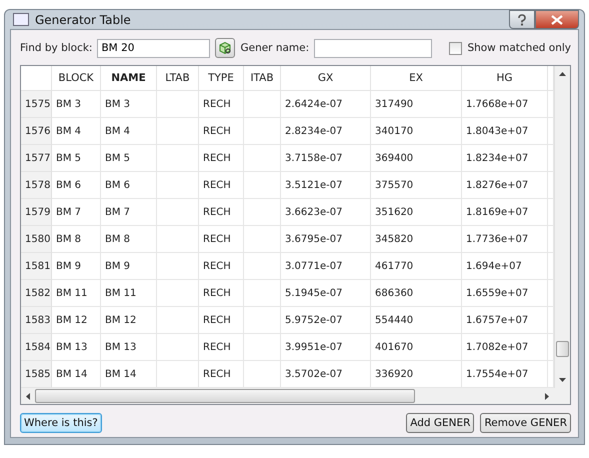 The height and width of the screenshot is (458, 589). I want to click on show-matched-label: Show matched only, so click(519, 48).